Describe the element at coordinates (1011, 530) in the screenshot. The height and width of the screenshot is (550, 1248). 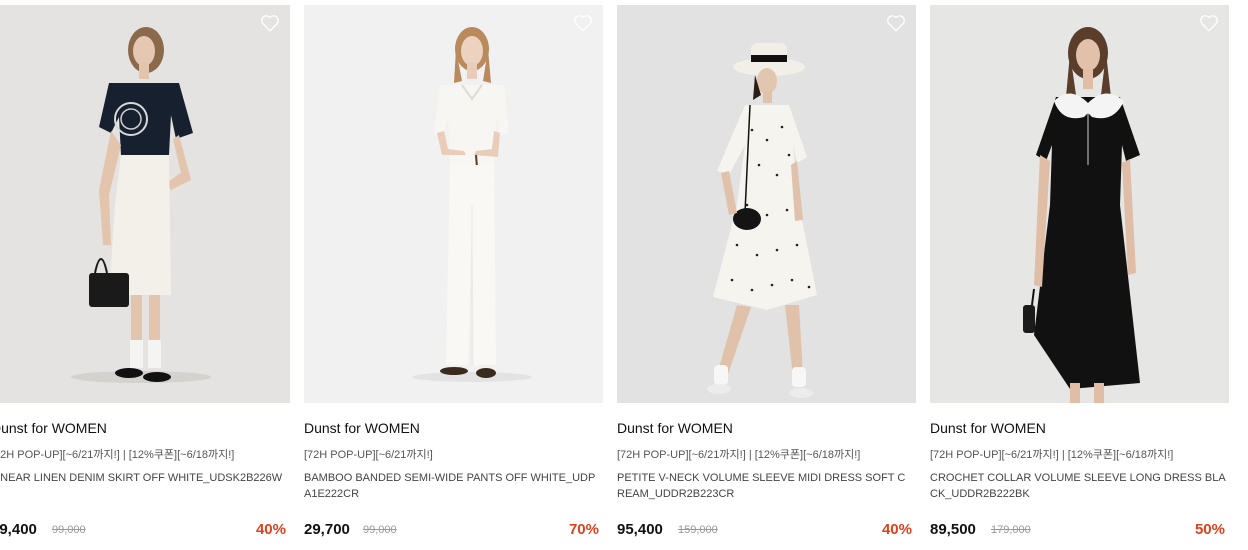
I see `original-price: 179,000` at that location.